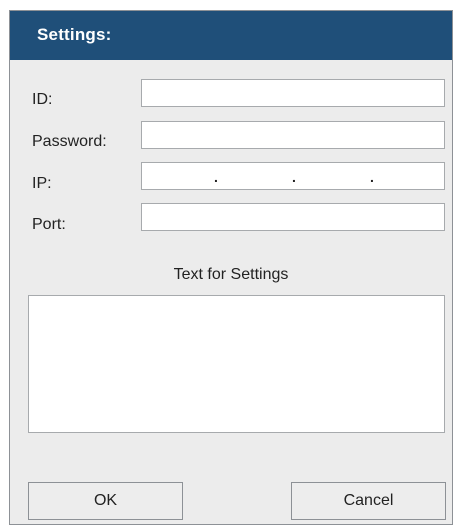 This screenshot has width=455, height=529. I want to click on ok-button: OK, so click(105, 501).